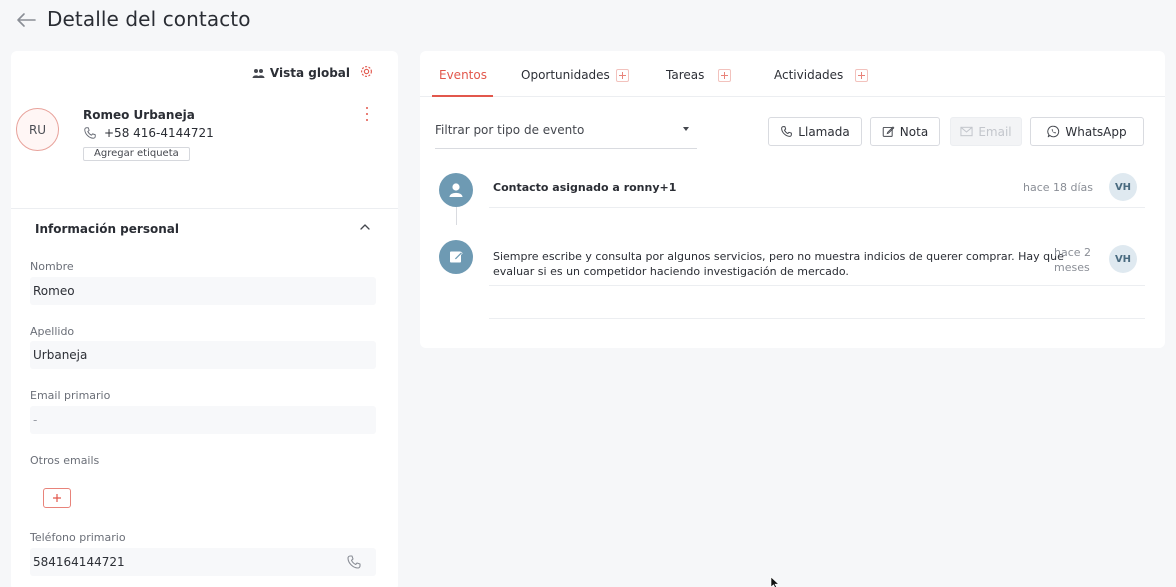 This screenshot has width=1176, height=587. What do you see at coordinates (775, 582) in the screenshot?
I see `mouse-cursor-icon` at bounding box center [775, 582].